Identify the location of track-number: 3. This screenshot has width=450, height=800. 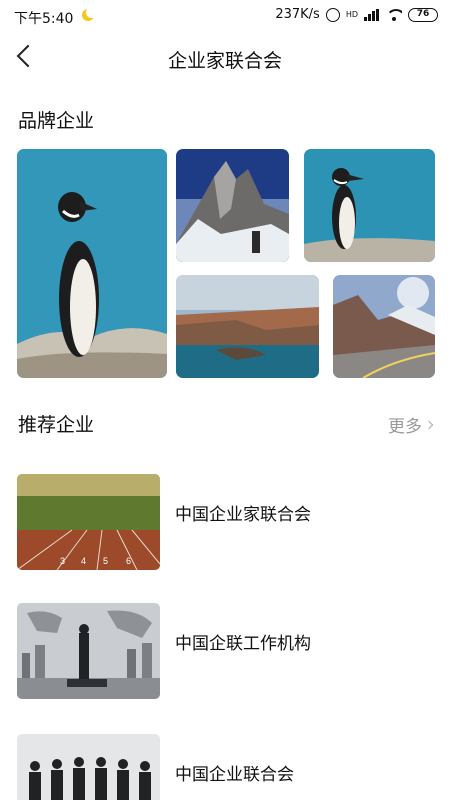
(62, 561).